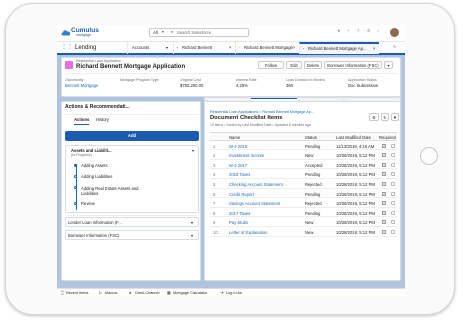  I want to click on table-row: 1 W-2 2018 Pending 11/13/2019, 4:16 AM, so click(303, 146).